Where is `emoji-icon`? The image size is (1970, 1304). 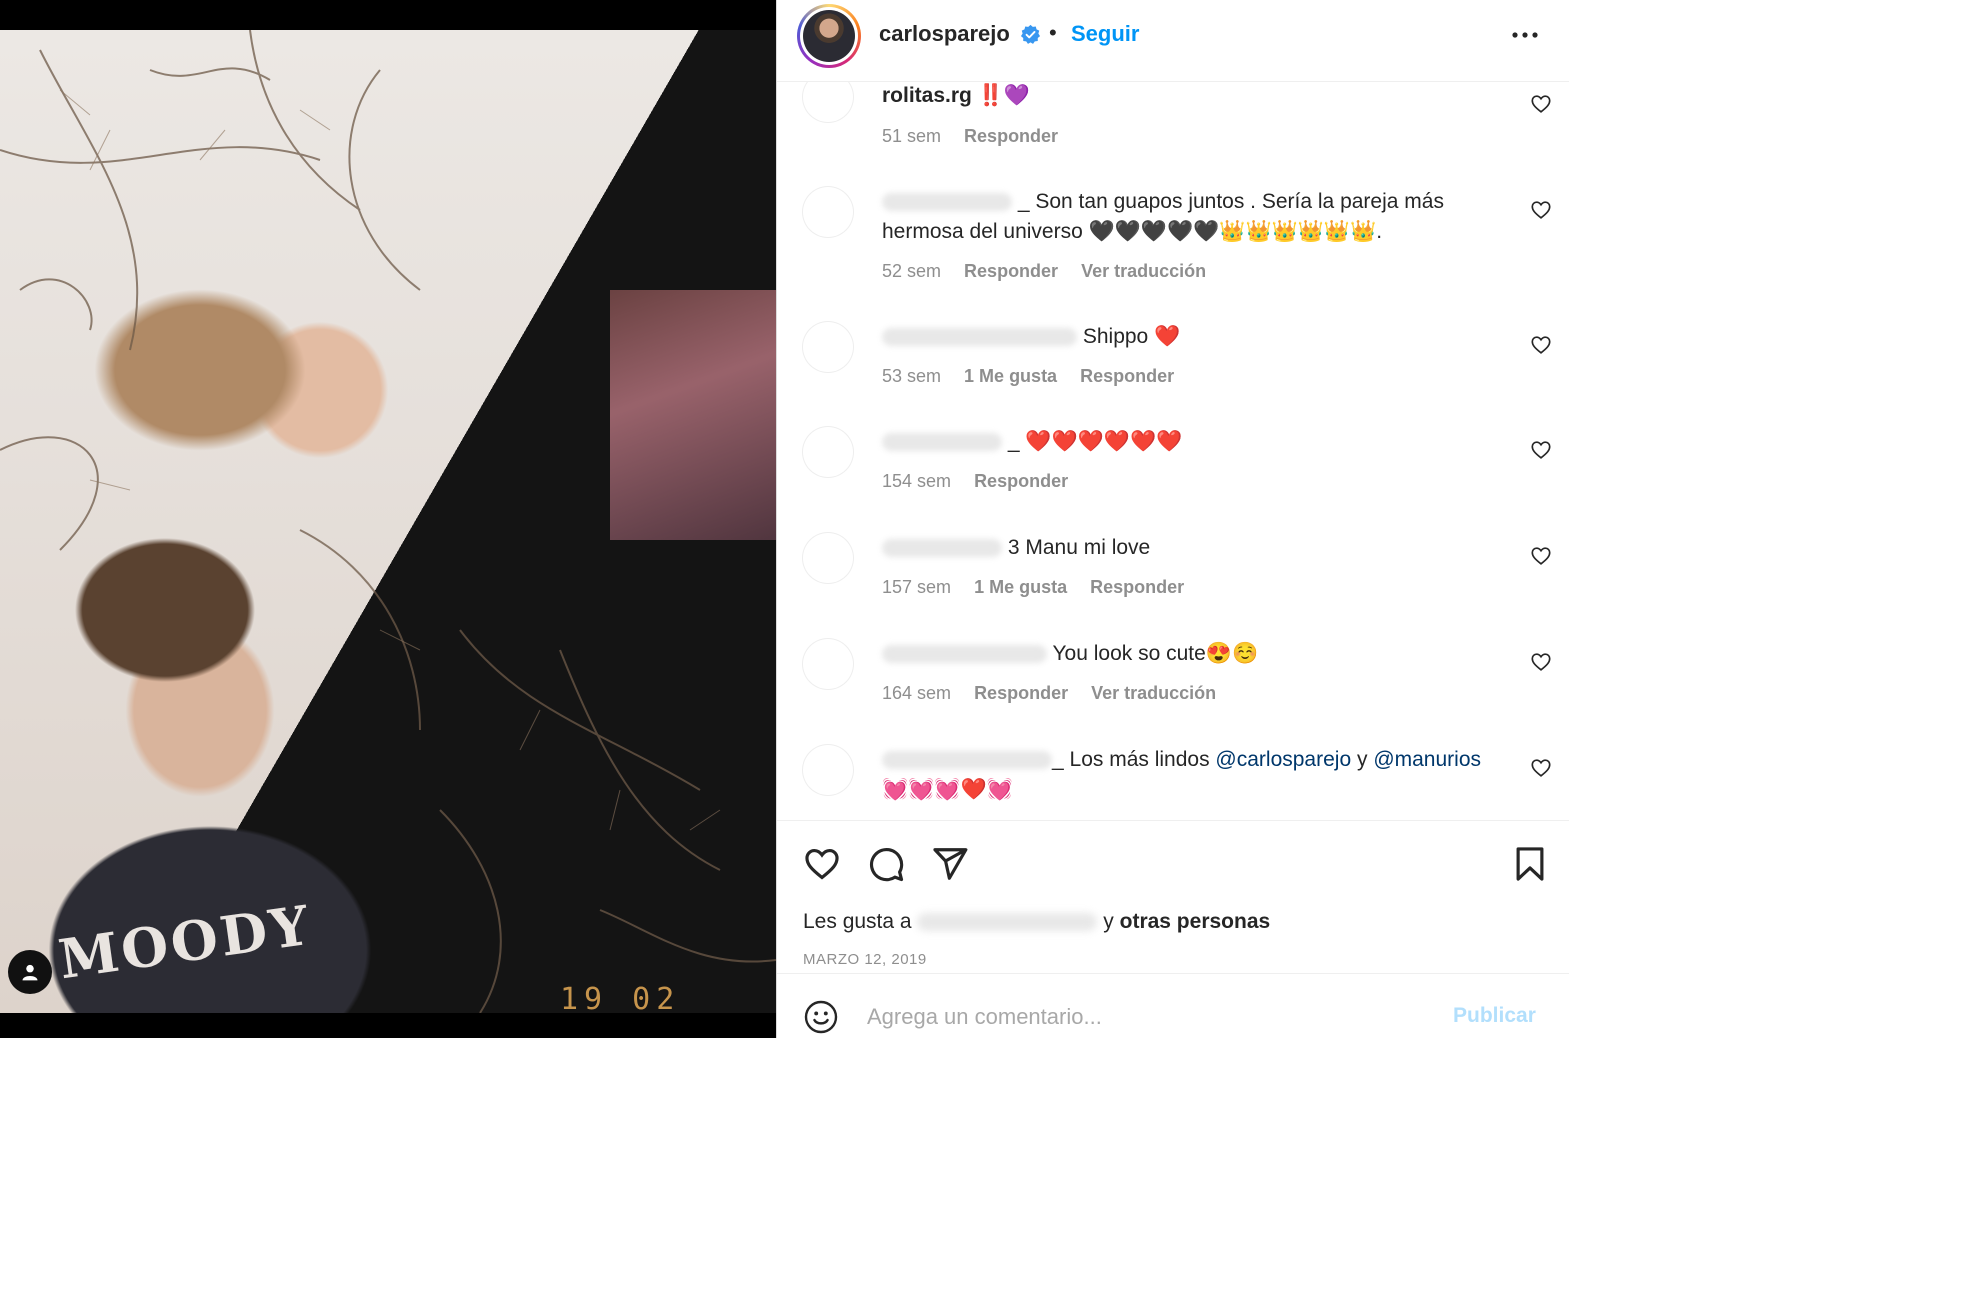 emoji-icon is located at coordinates (821, 1017).